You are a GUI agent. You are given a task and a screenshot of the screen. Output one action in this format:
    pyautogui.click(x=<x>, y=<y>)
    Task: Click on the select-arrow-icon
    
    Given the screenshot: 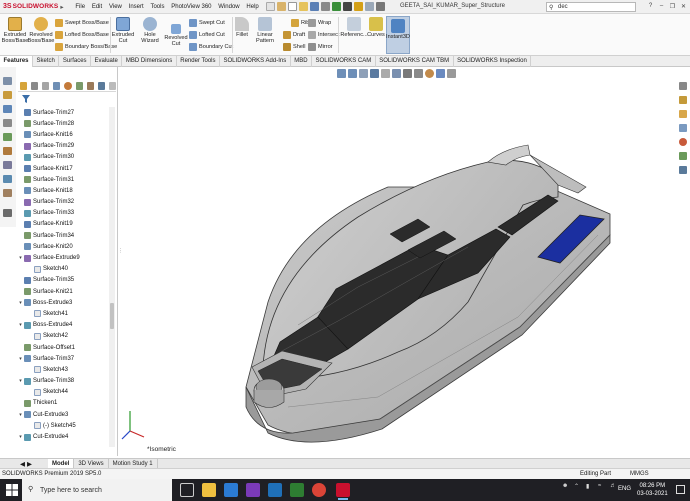 What is the action you would take?
    pyautogui.click(x=348, y=6)
    